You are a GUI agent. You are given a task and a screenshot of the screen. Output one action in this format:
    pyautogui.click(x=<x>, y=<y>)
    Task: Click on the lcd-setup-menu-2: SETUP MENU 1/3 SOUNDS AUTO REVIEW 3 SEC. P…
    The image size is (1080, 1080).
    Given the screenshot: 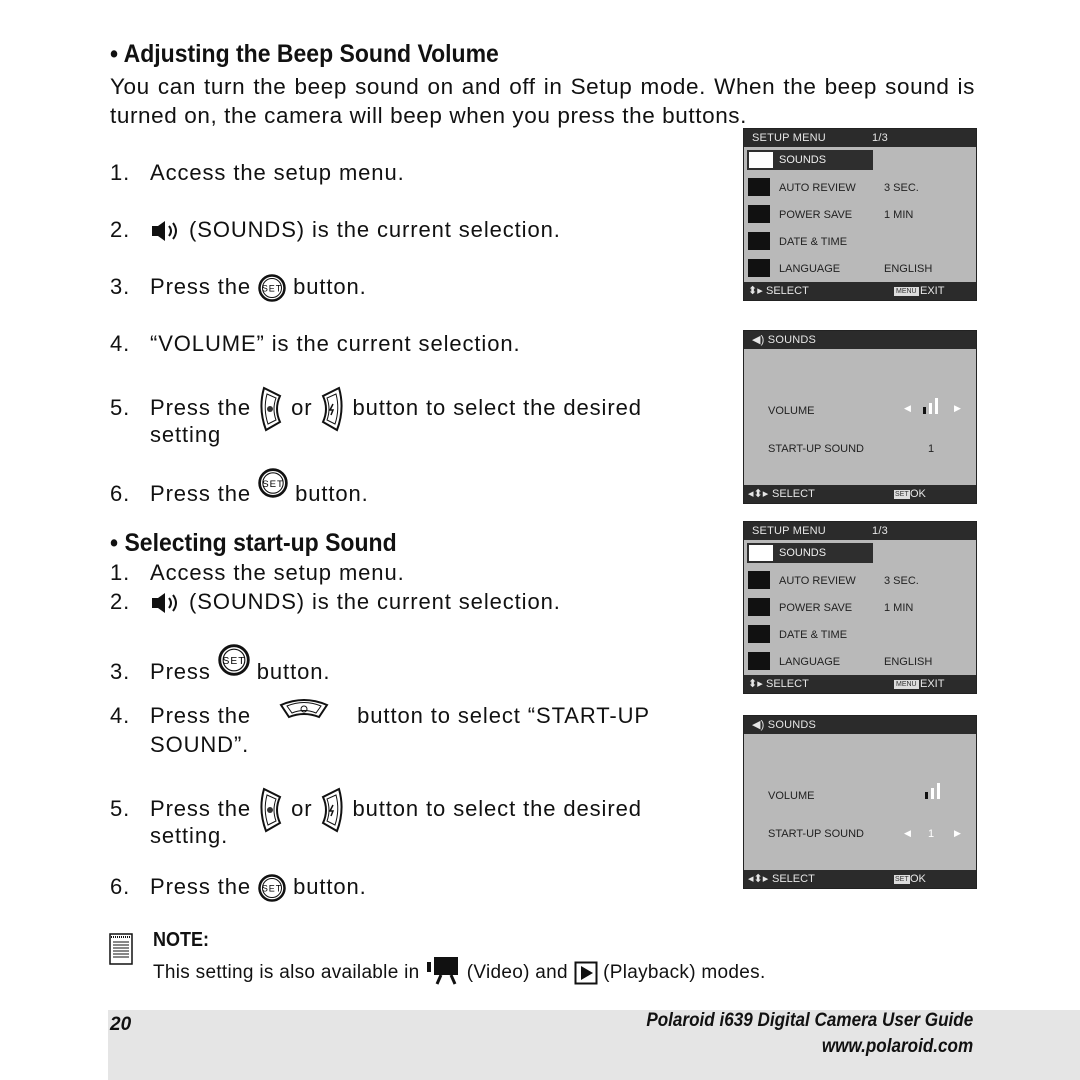 What is the action you would take?
    pyautogui.click(x=860, y=607)
    